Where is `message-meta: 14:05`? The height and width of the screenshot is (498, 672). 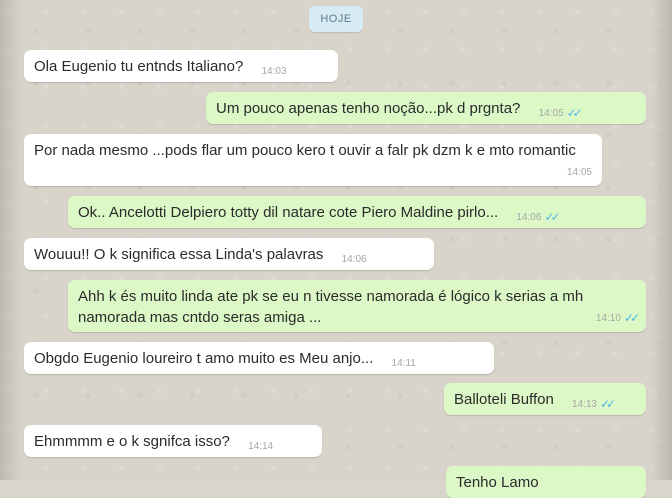
message-meta: 14:05 is located at coordinates (579, 172).